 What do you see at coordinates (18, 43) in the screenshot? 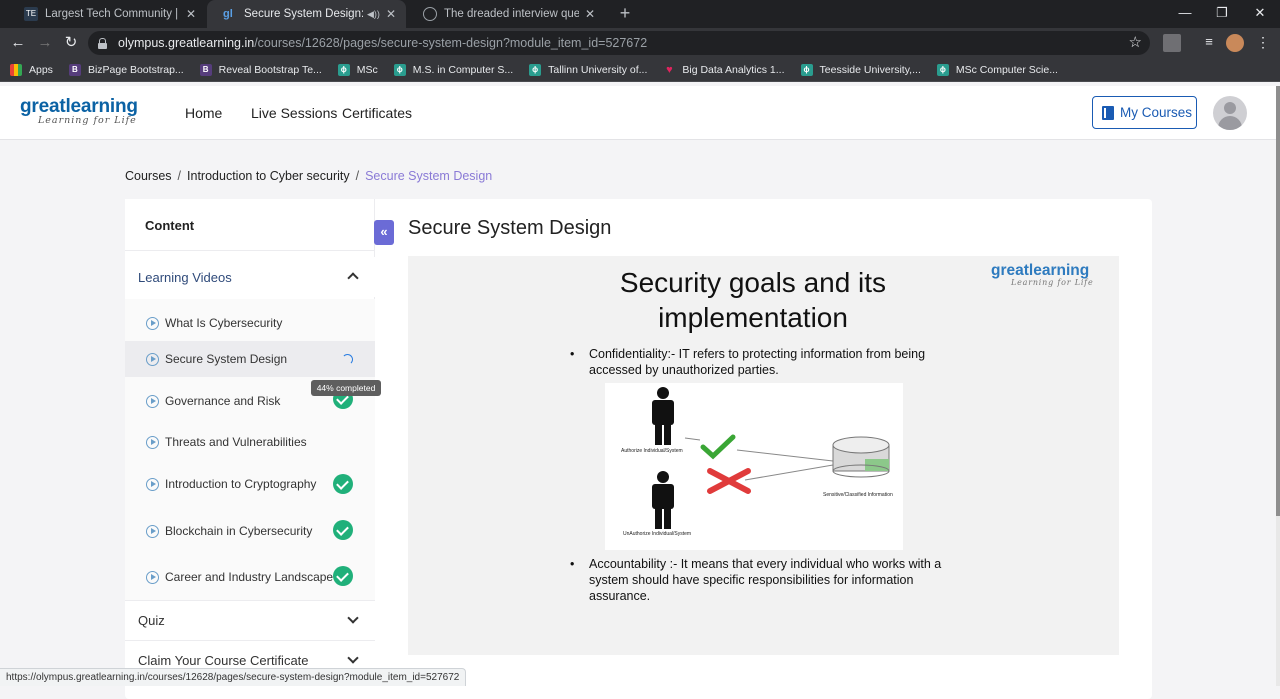
I see `back-button: ←` at bounding box center [18, 43].